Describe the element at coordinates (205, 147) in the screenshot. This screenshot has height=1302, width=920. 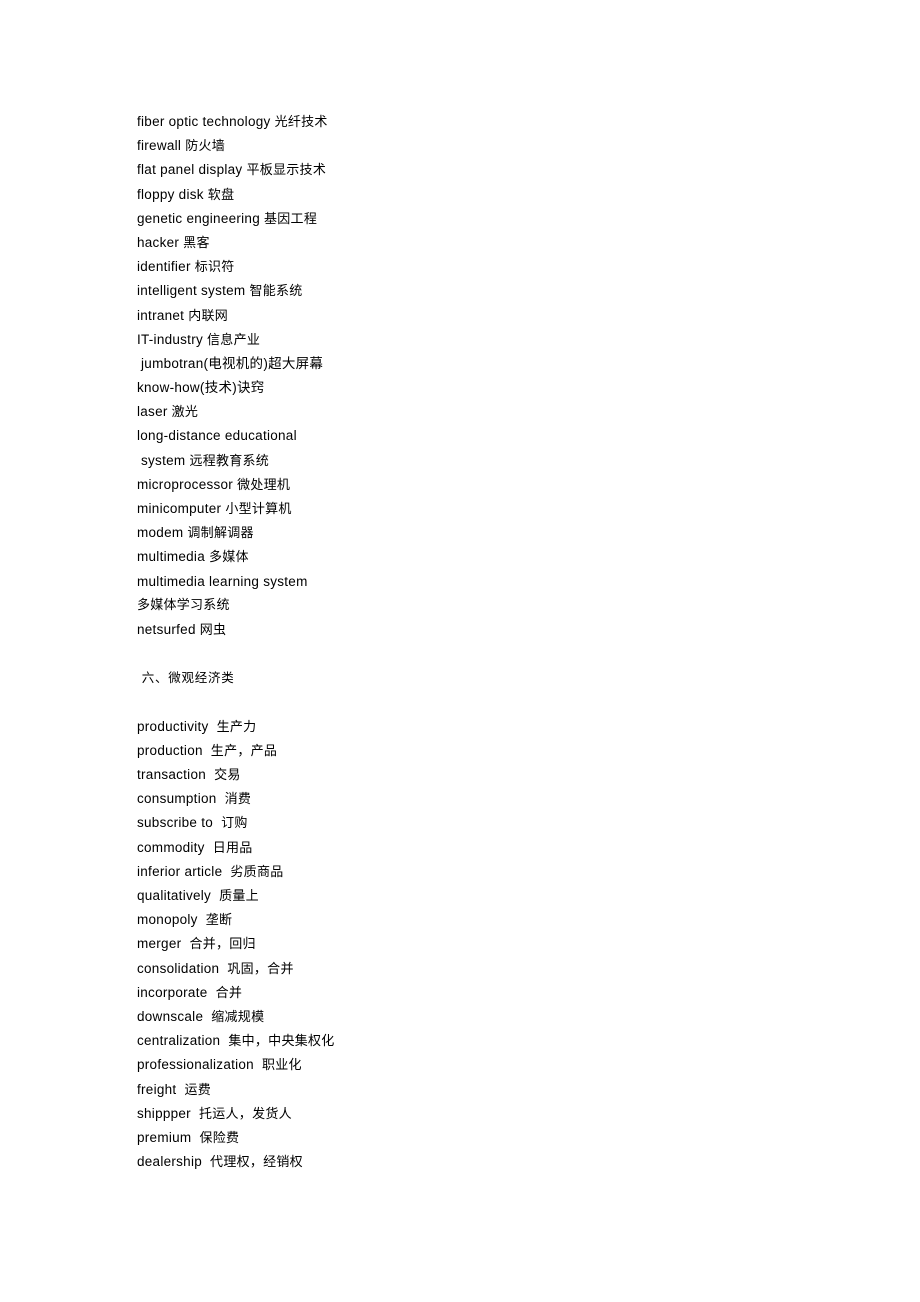
I see `entry-gloss: 防火墙` at that location.